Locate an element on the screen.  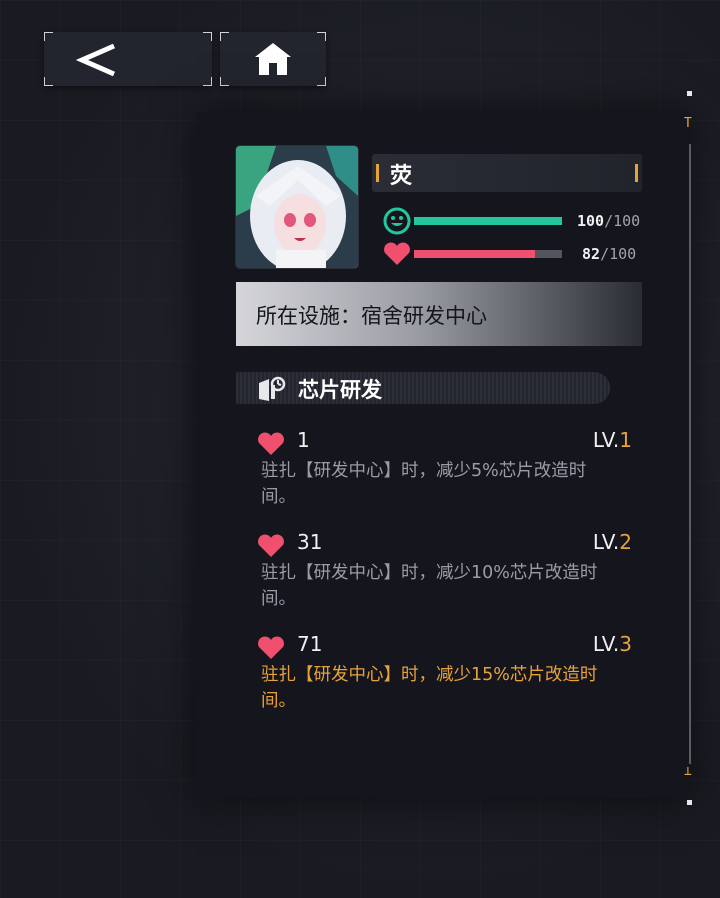
skill-level: LV.1 is located at coordinates (612, 440).